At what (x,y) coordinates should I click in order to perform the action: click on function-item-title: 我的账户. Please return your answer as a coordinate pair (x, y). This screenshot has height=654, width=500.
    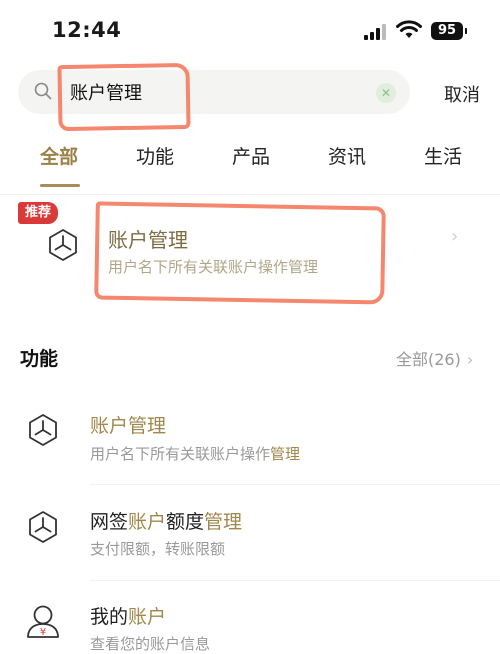
    Looking at the image, I should click on (128, 615).